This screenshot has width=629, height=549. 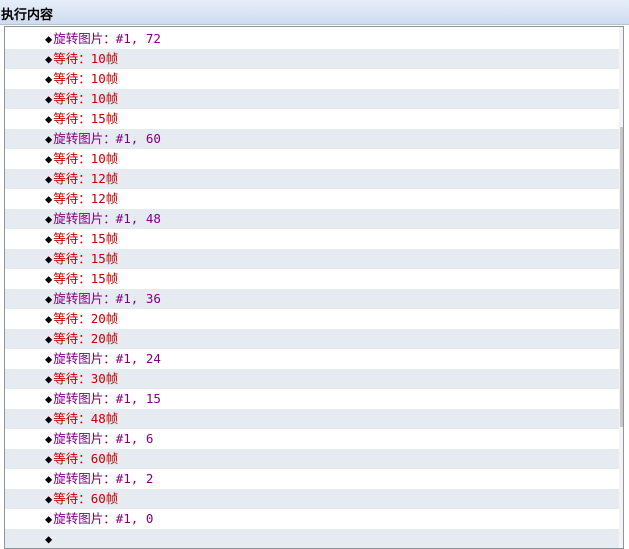 I want to click on command-row-empty: ◆, so click(x=314, y=538).